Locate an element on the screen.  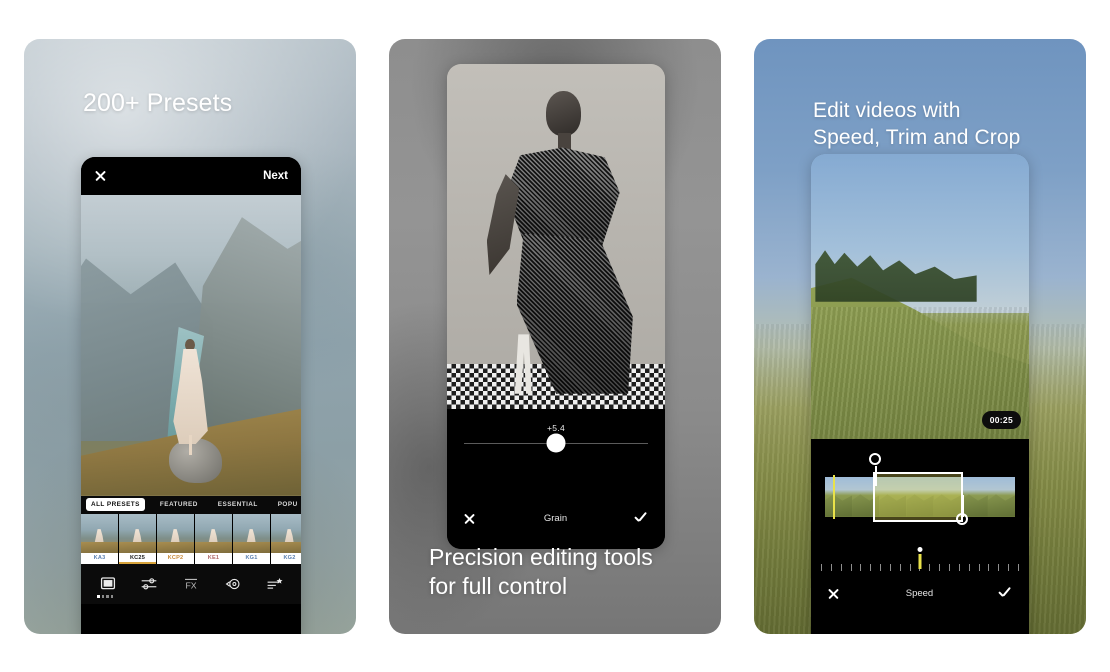
speed-indicator is located at coordinates (920, 557).